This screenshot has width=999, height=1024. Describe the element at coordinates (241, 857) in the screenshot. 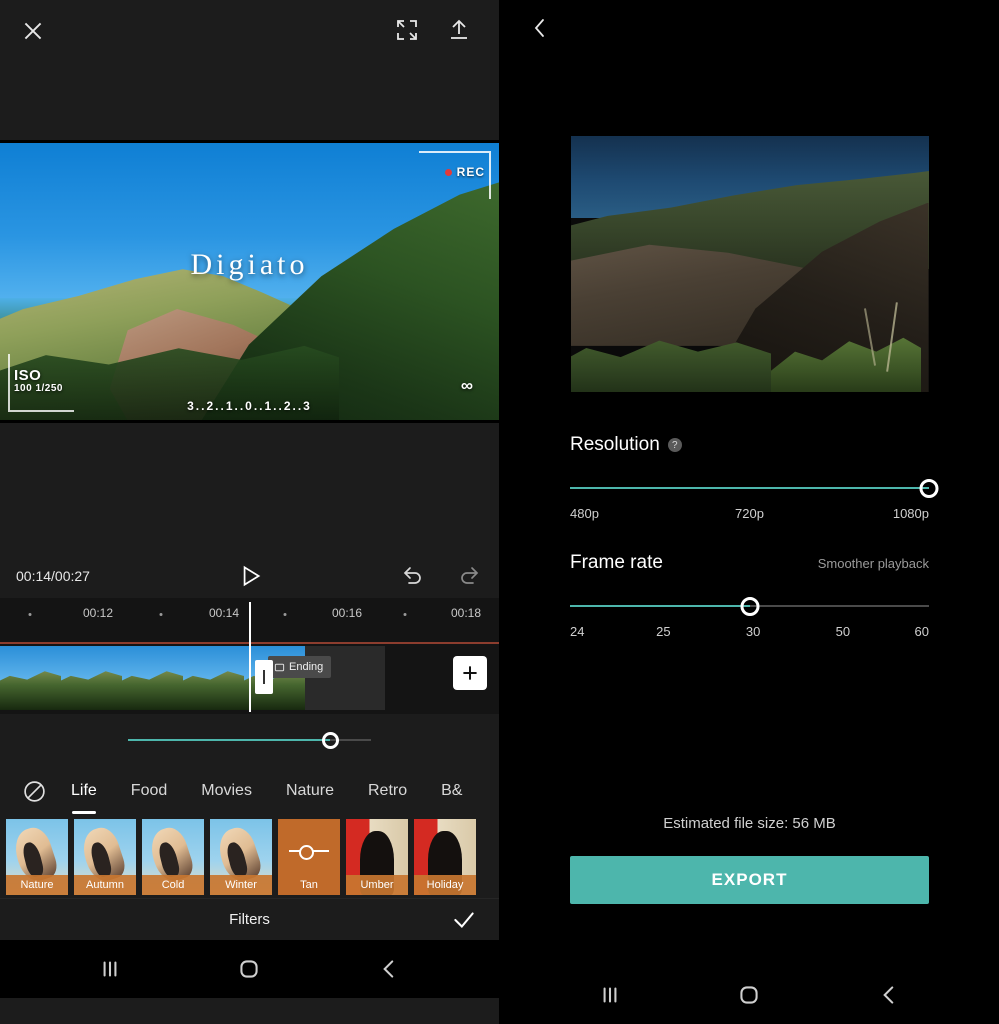

I see `preset-winter: Winter` at that location.